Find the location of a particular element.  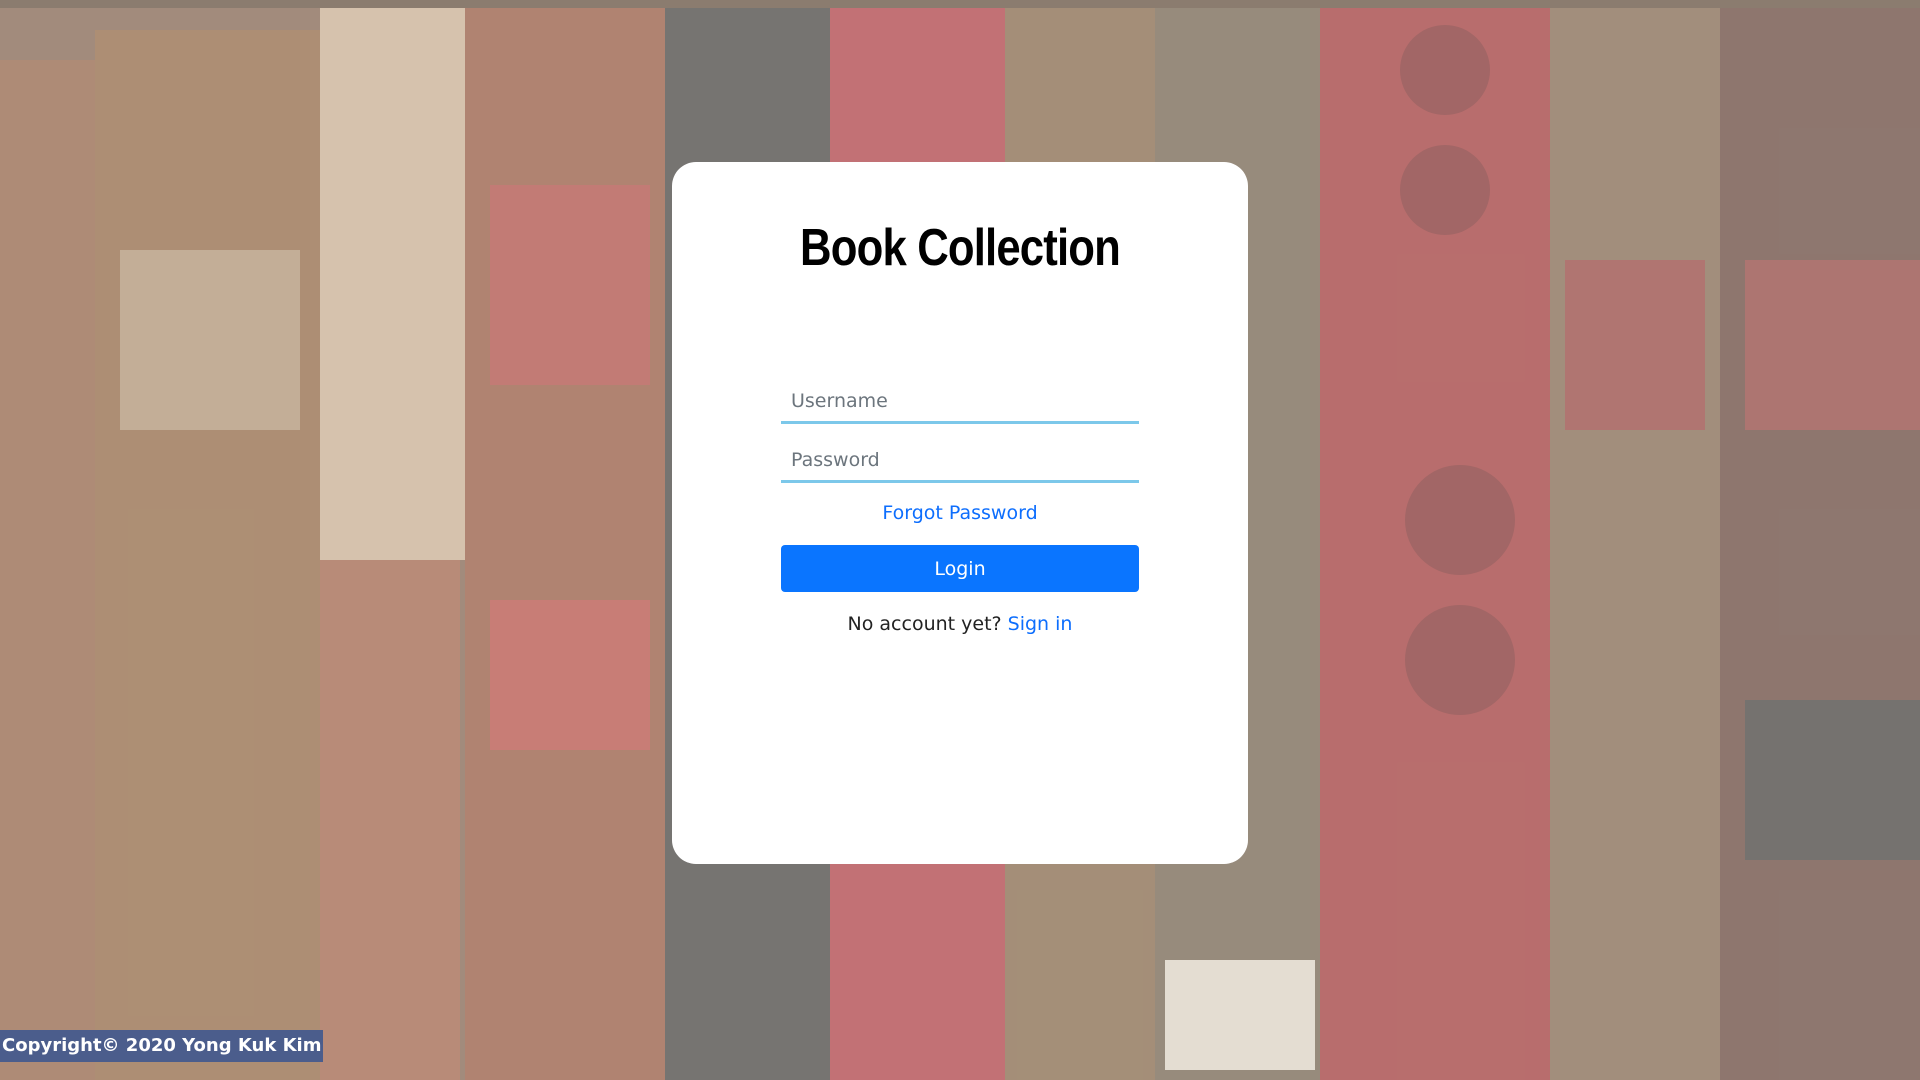

forgot-password-link: Forgot Password is located at coordinates (960, 513).